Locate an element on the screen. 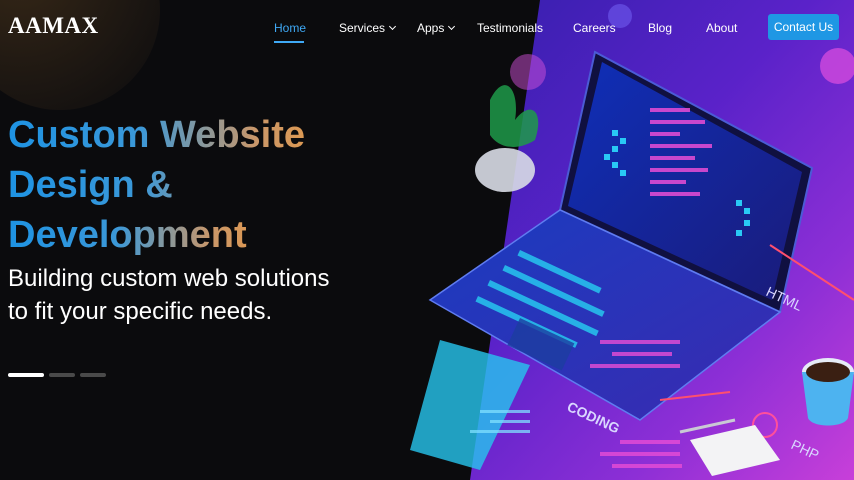 Image resolution: width=854 pixels, height=480 pixels. nav-home: Home is located at coordinates (290, 28).